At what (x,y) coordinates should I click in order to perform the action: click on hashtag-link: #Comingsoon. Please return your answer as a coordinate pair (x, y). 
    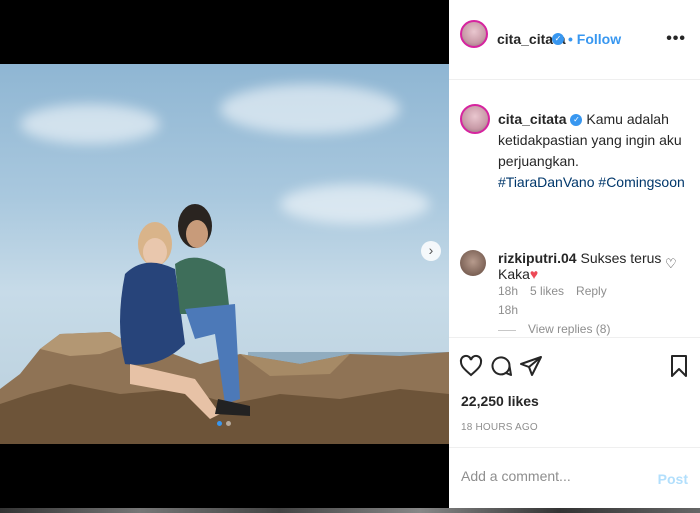
    Looking at the image, I should click on (641, 182).